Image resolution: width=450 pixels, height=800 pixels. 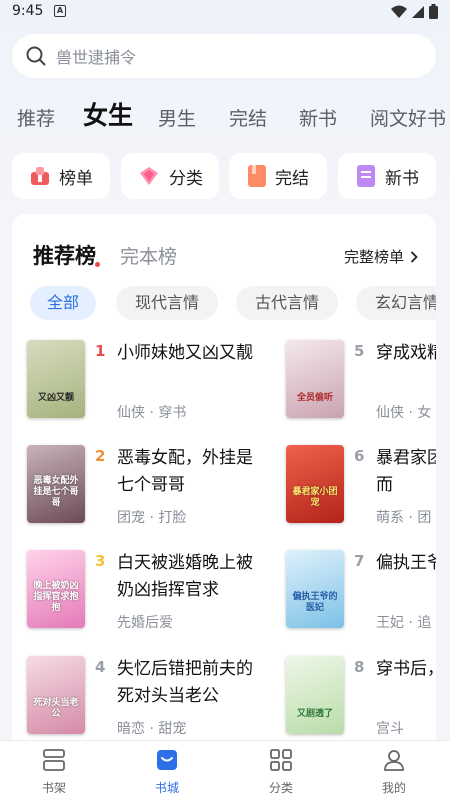 What do you see at coordinates (315, 695) in the screenshot?
I see `book-cover: 又剧透了` at bounding box center [315, 695].